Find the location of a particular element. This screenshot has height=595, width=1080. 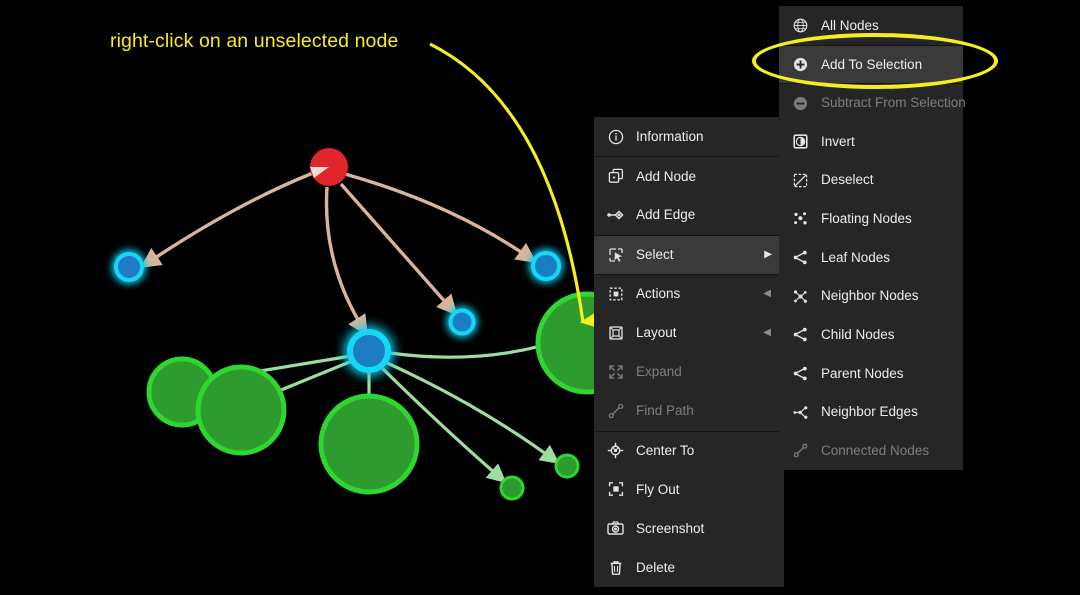

submenu-item-deselect: Deselect is located at coordinates (871, 180).